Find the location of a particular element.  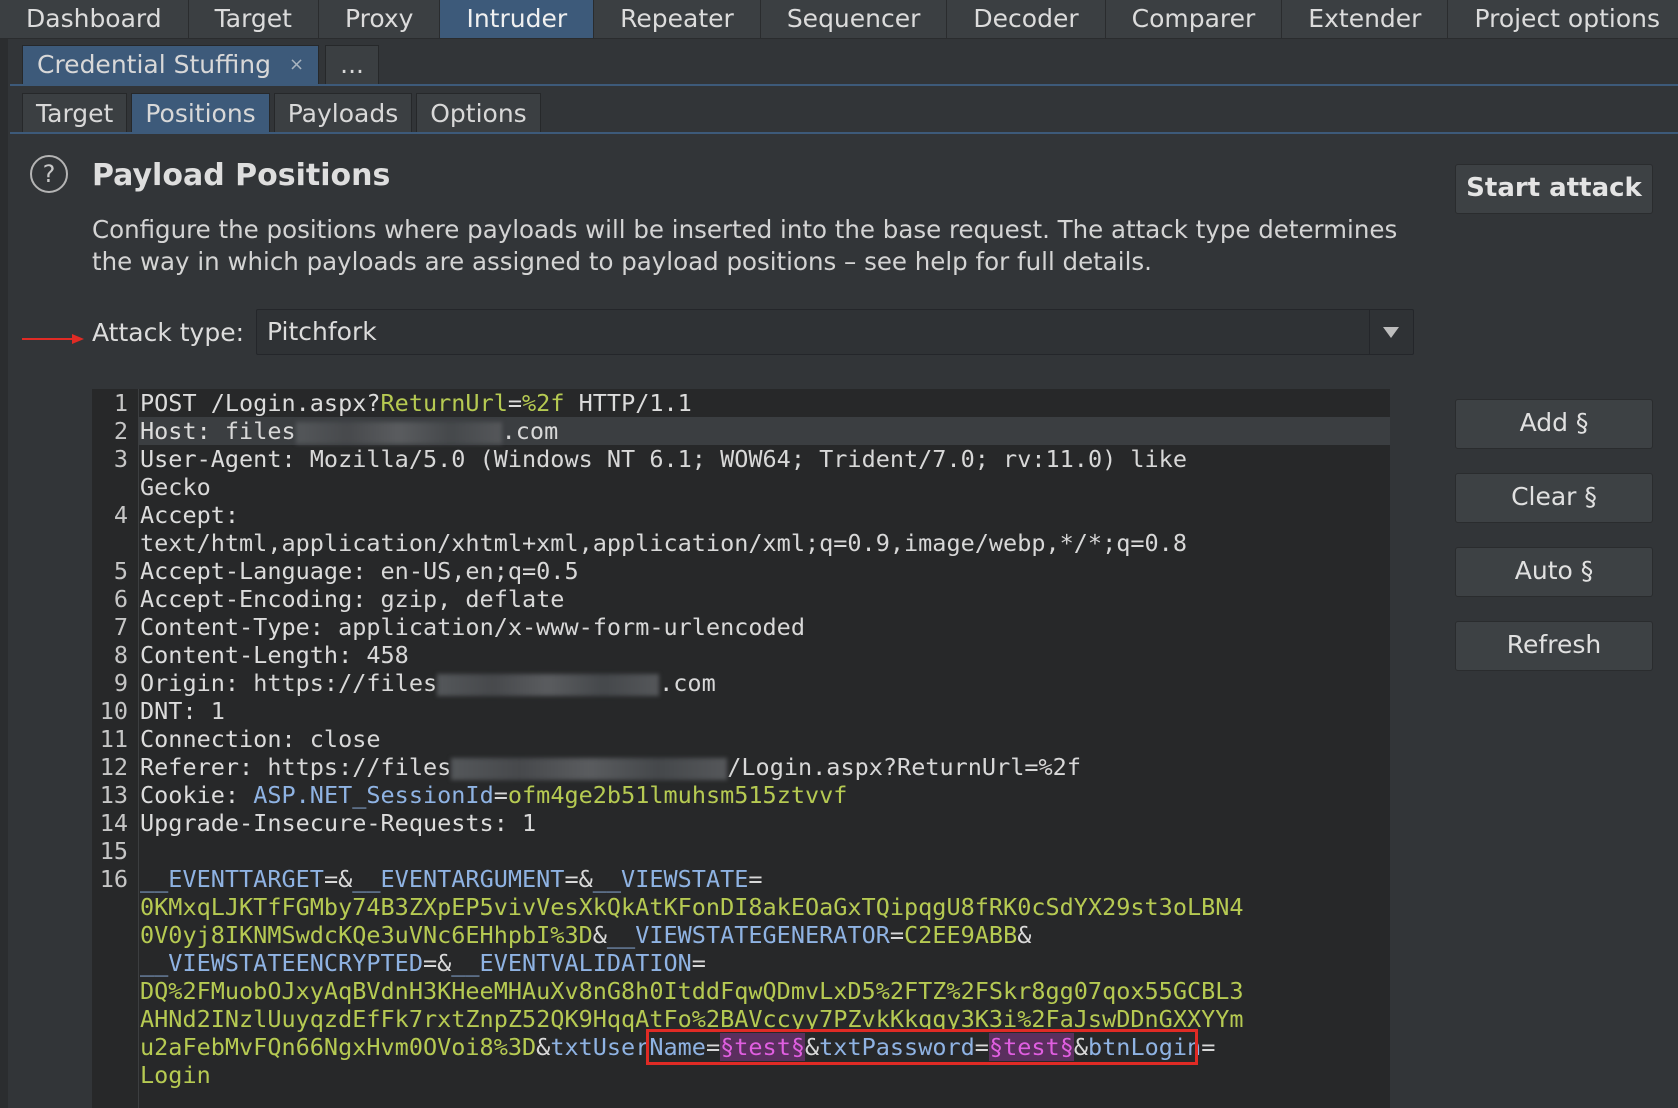

attack-tab-underline is located at coordinates (844, 85).